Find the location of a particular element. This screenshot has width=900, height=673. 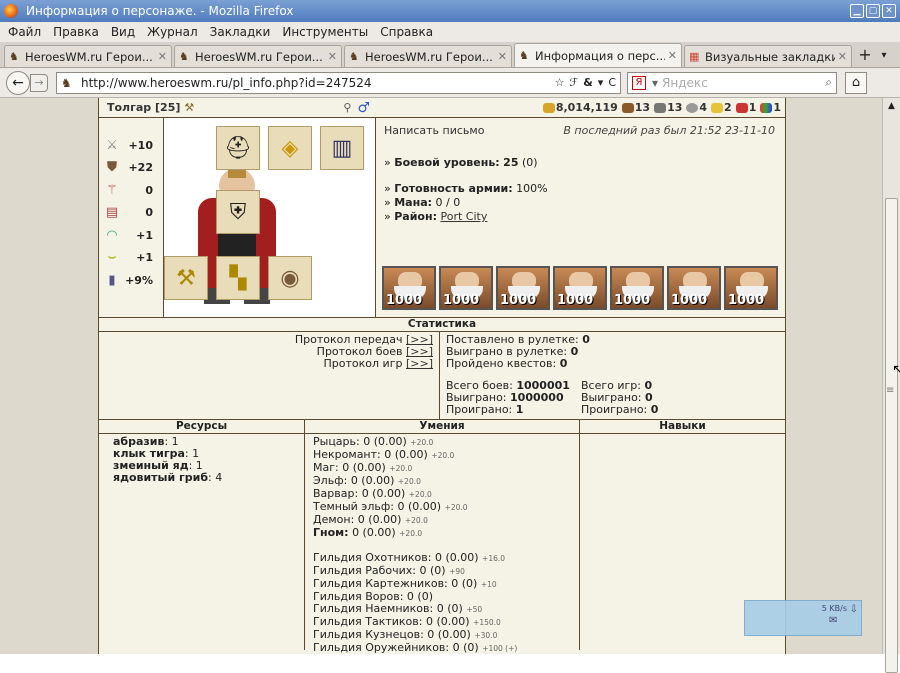

menu-tools: Инструменты is located at coordinates (325, 32).